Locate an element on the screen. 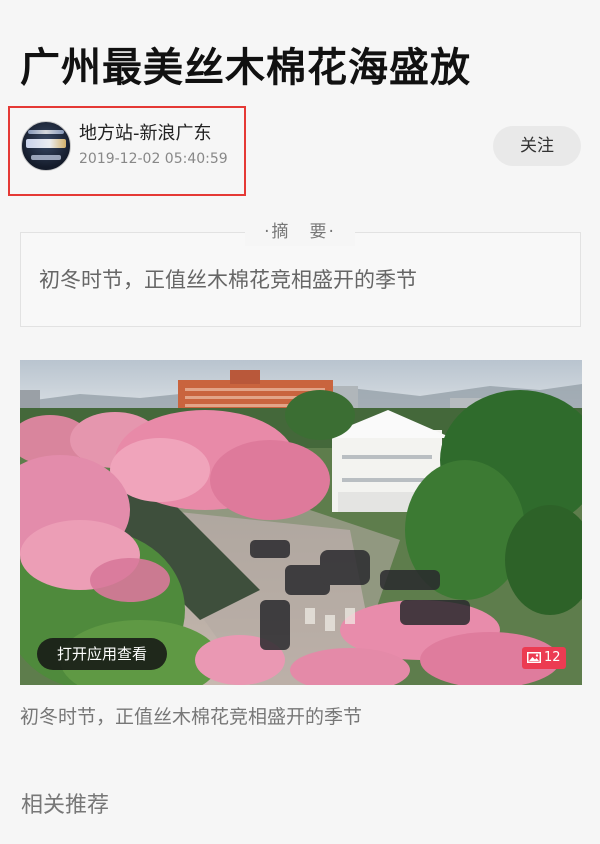 The width and height of the screenshot is (600, 844). avatar-logo-mark is located at coordinates (46, 143).